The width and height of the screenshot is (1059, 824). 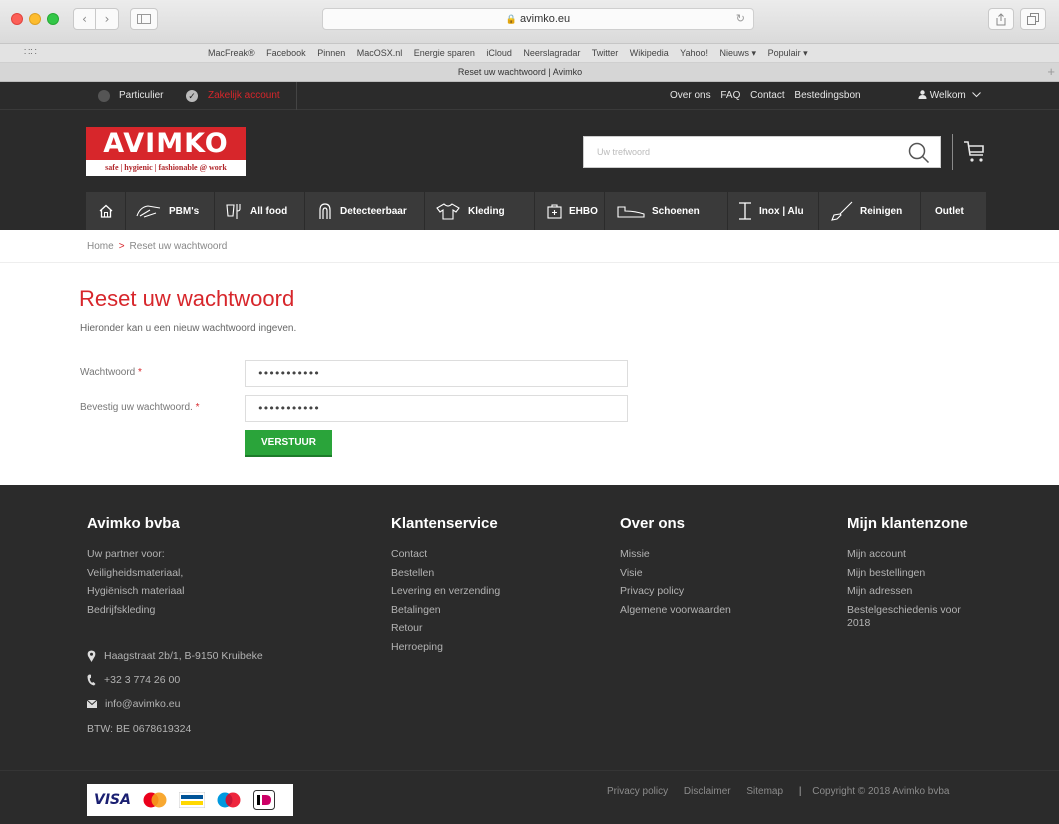 What do you see at coordinates (1033, 19) in the screenshot?
I see `tab-overview-button` at bounding box center [1033, 19].